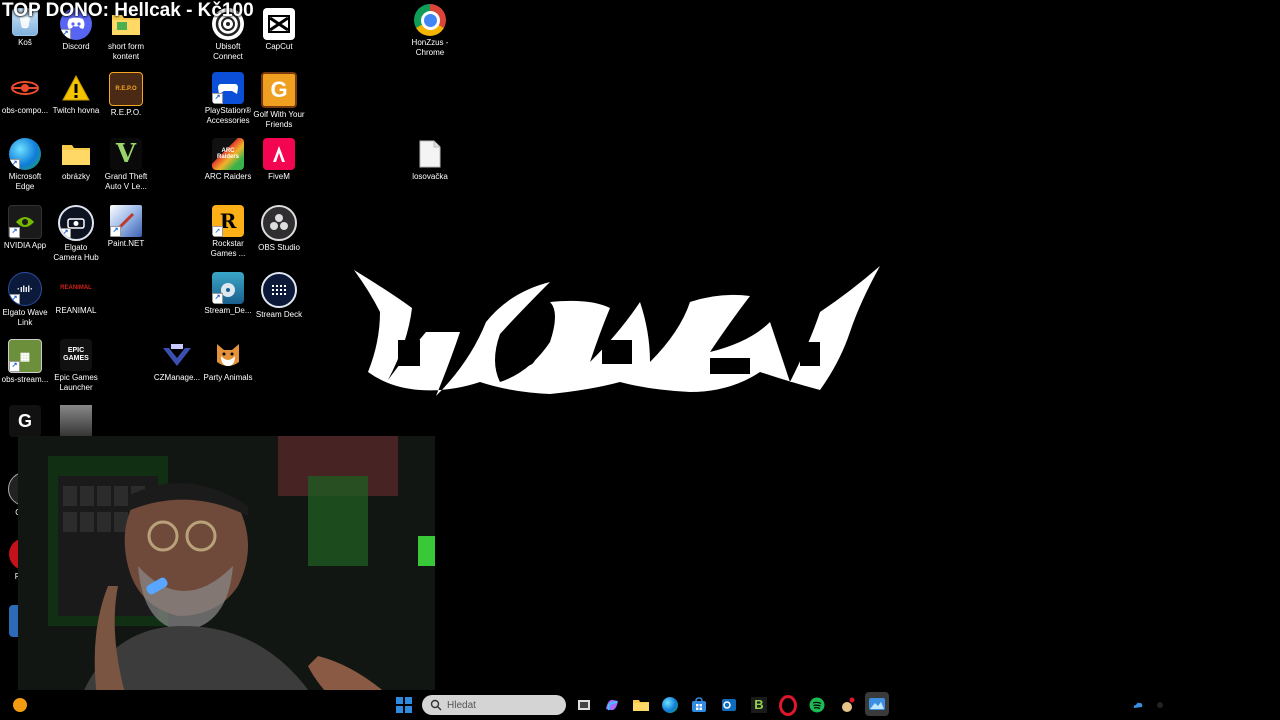 The image size is (1280, 720). What do you see at coordinates (228, 115) in the screenshot?
I see `ps-accessories-label: PlayStation® Accessories` at bounding box center [228, 115].